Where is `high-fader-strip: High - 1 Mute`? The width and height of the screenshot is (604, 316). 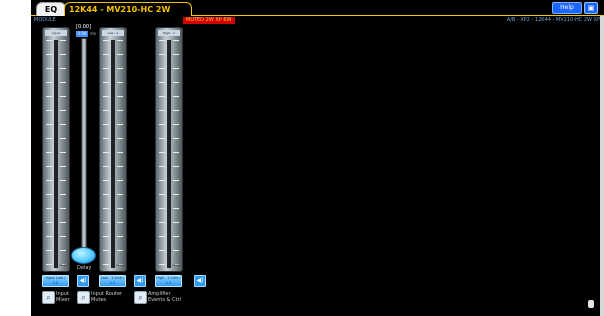 high-fader-strip: High - 1 Mute is located at coordinates (169, 149).